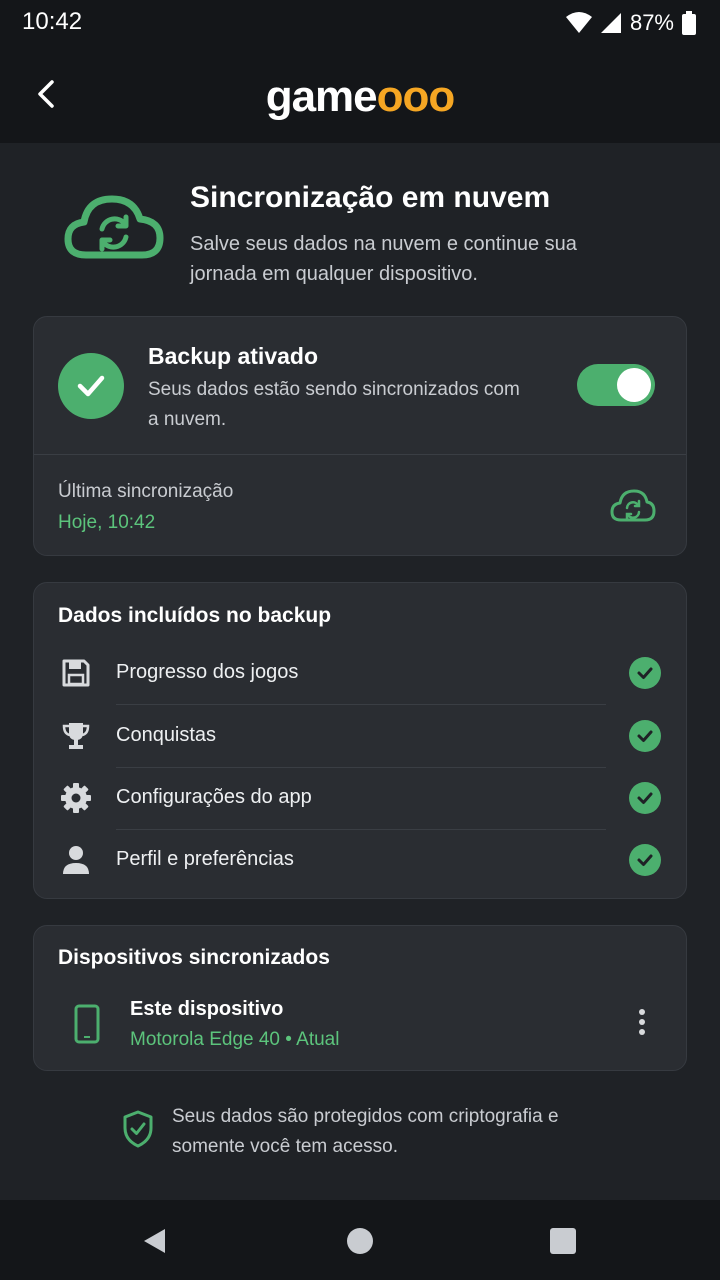 The width and height of the screenshot is (720, 1280). Describe the element at coordinates (194, 957) in the screenshot. I see `section-heading: Dispositivos sincronizados` at that location.